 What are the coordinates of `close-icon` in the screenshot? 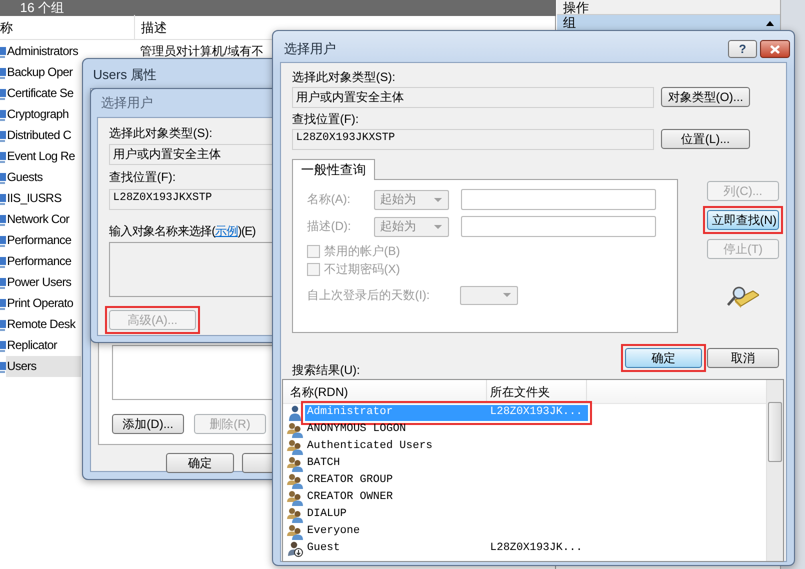 It's located at (775, 49).